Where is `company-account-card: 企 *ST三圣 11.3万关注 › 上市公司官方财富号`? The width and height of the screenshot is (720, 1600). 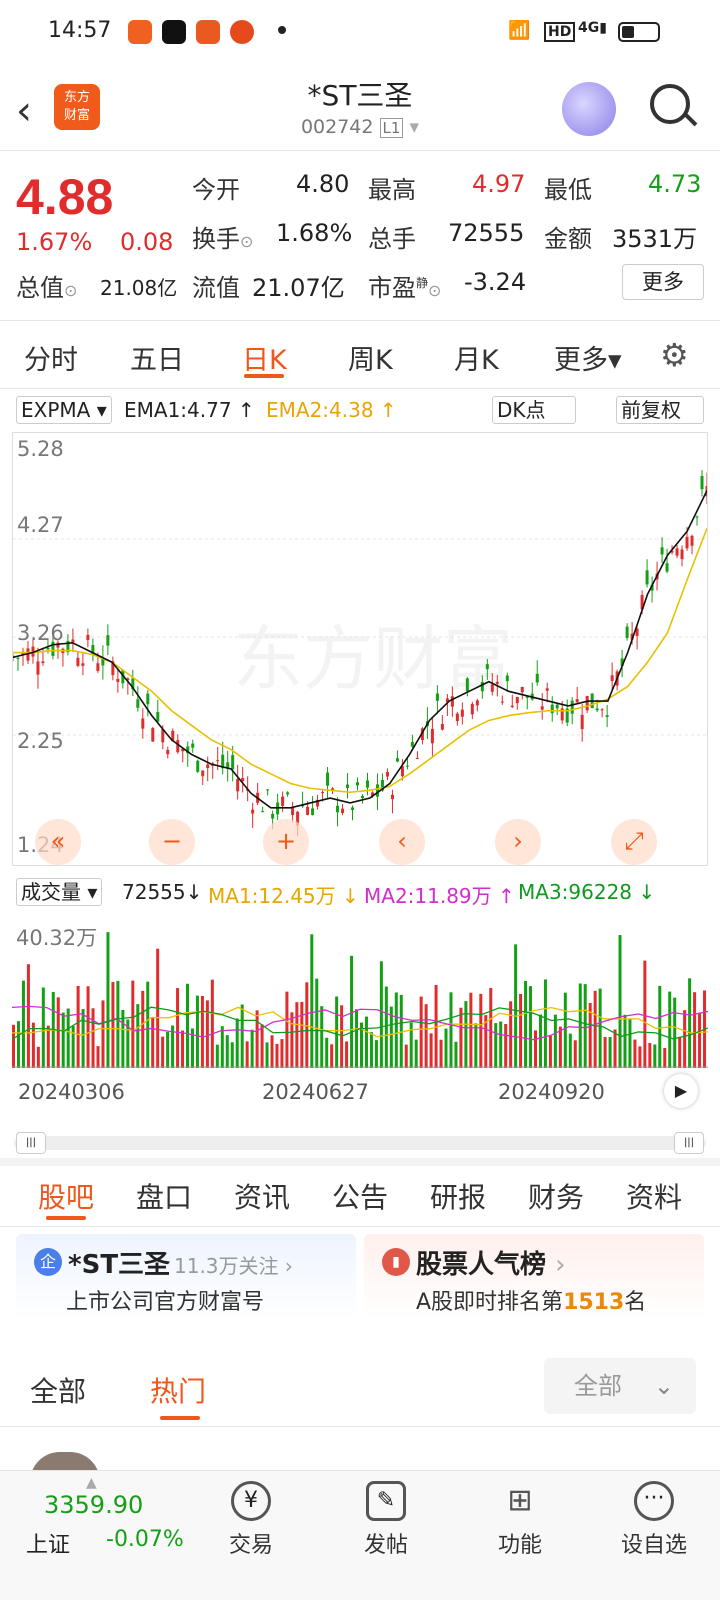 company-account-card: 企 *ST三圣 11.3万关注 › 上市公司官方财富号 is located at coordinates (186, 1277).